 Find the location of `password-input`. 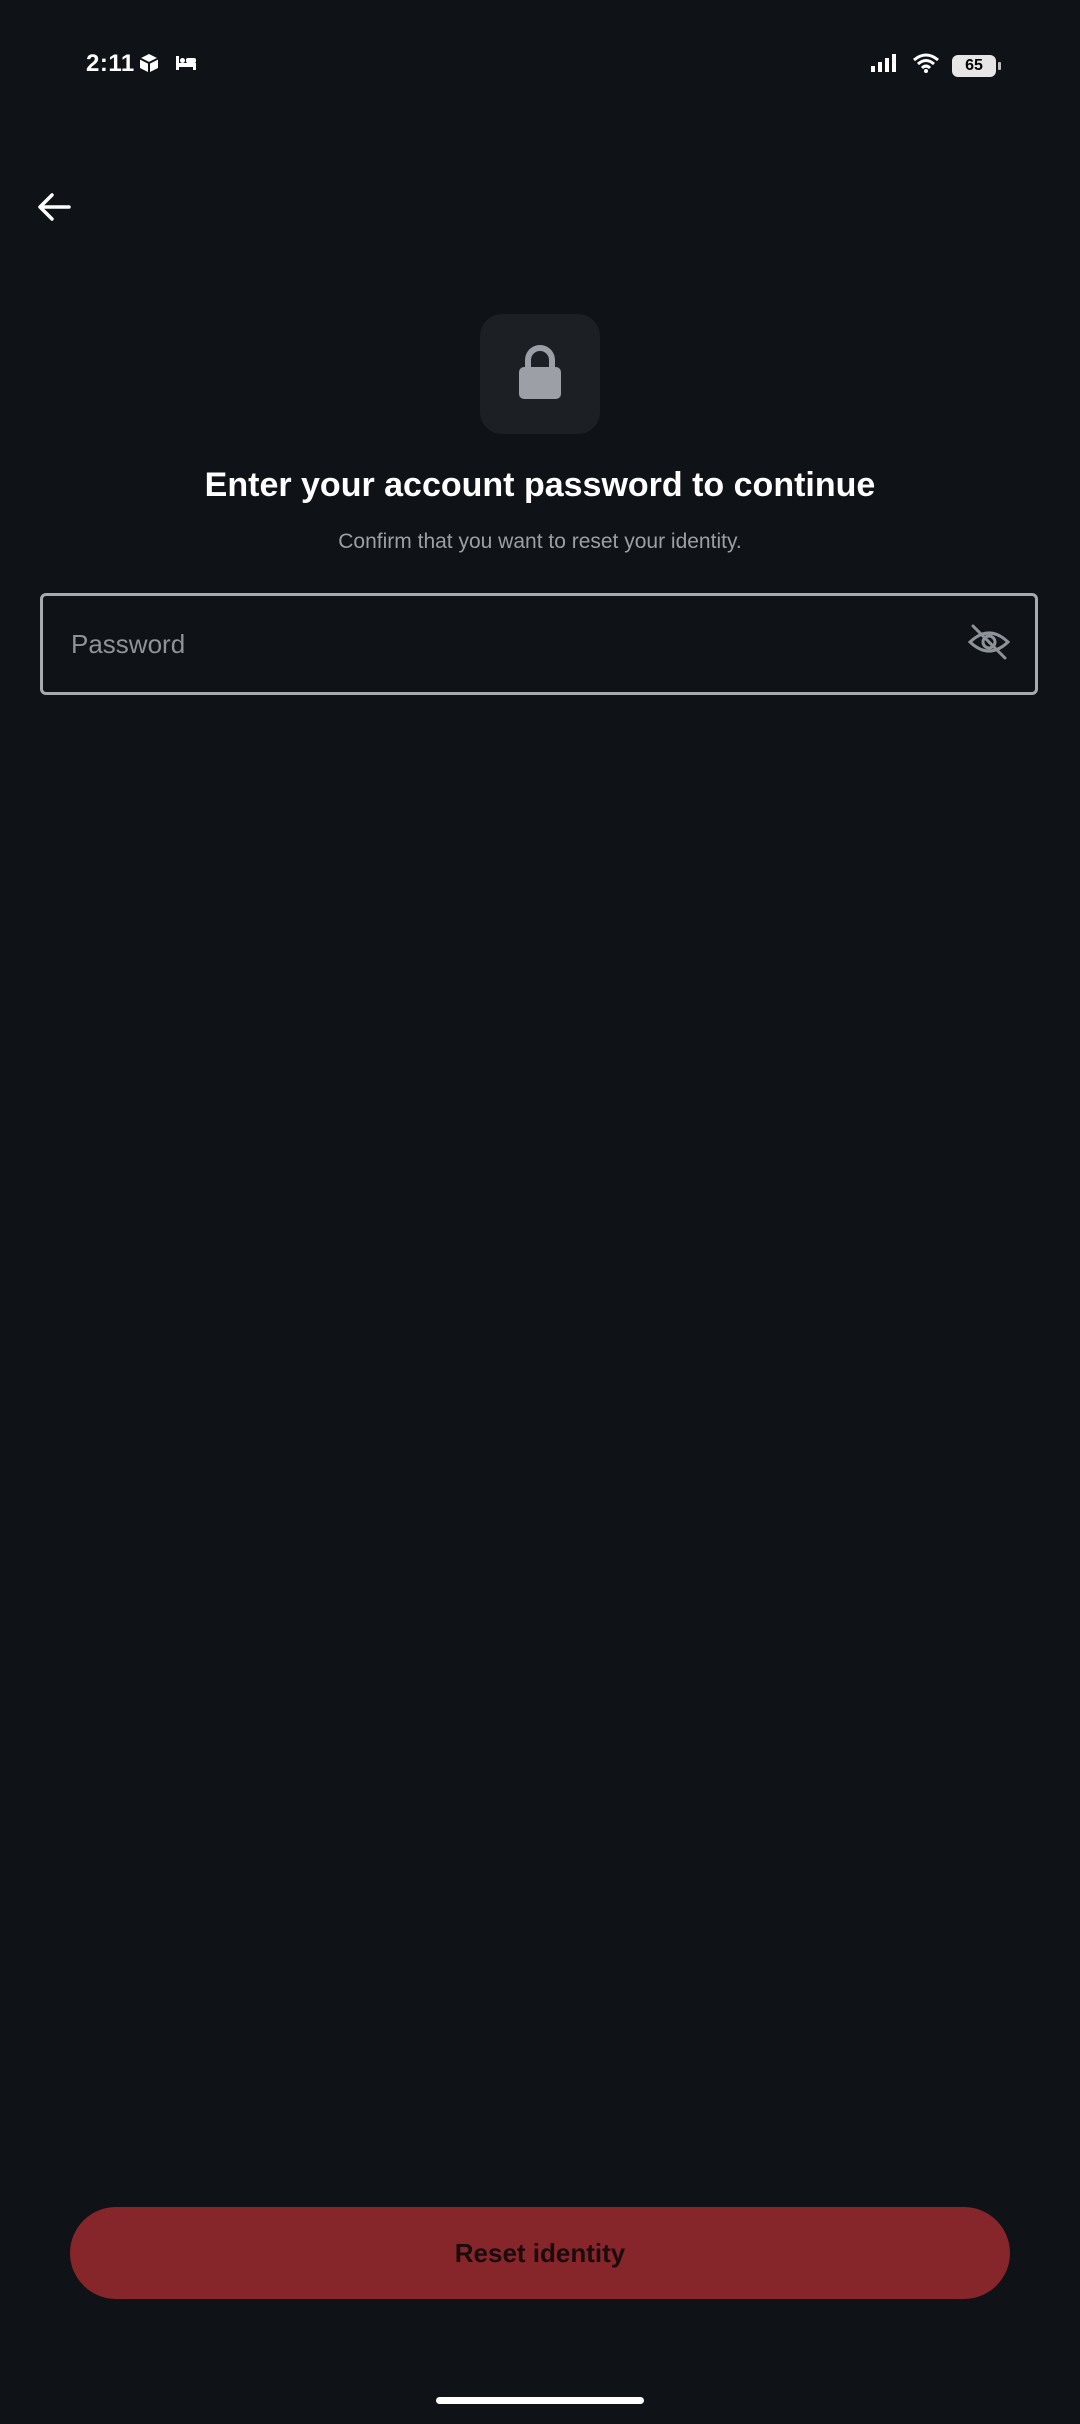

password-input is located at coordinates (517, 644).